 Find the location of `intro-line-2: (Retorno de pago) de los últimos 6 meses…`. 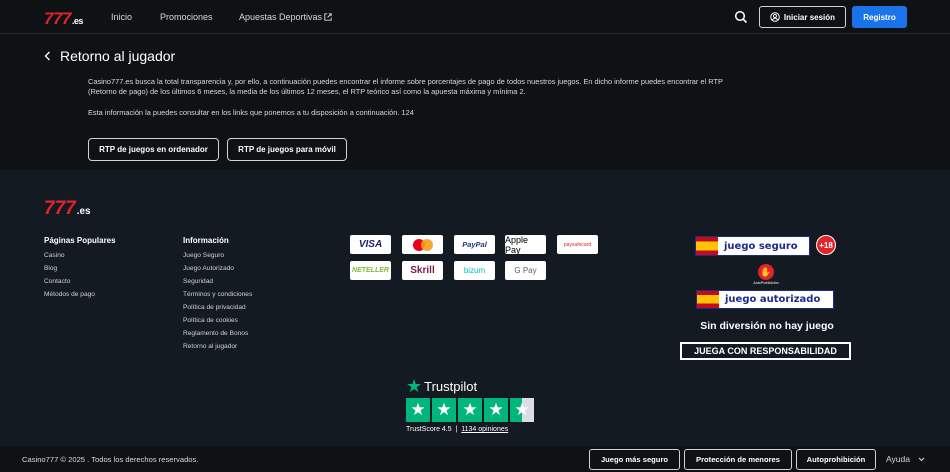

intro-line-2: (Retorno de pago) de los últimos 6 meses… is located at coordinates (307, 91).